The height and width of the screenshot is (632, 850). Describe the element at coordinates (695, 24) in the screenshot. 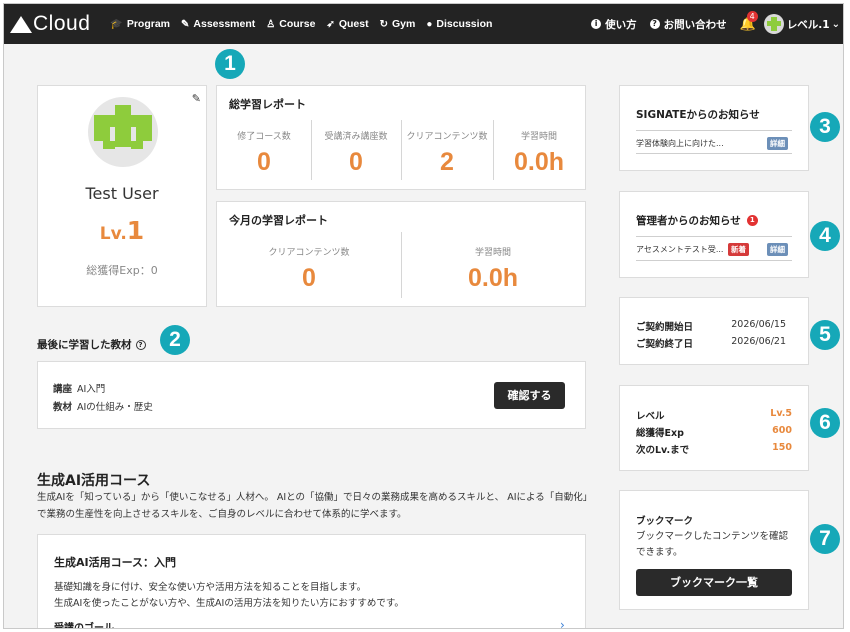

I see `contact-label: お問い合わせ` at that location.